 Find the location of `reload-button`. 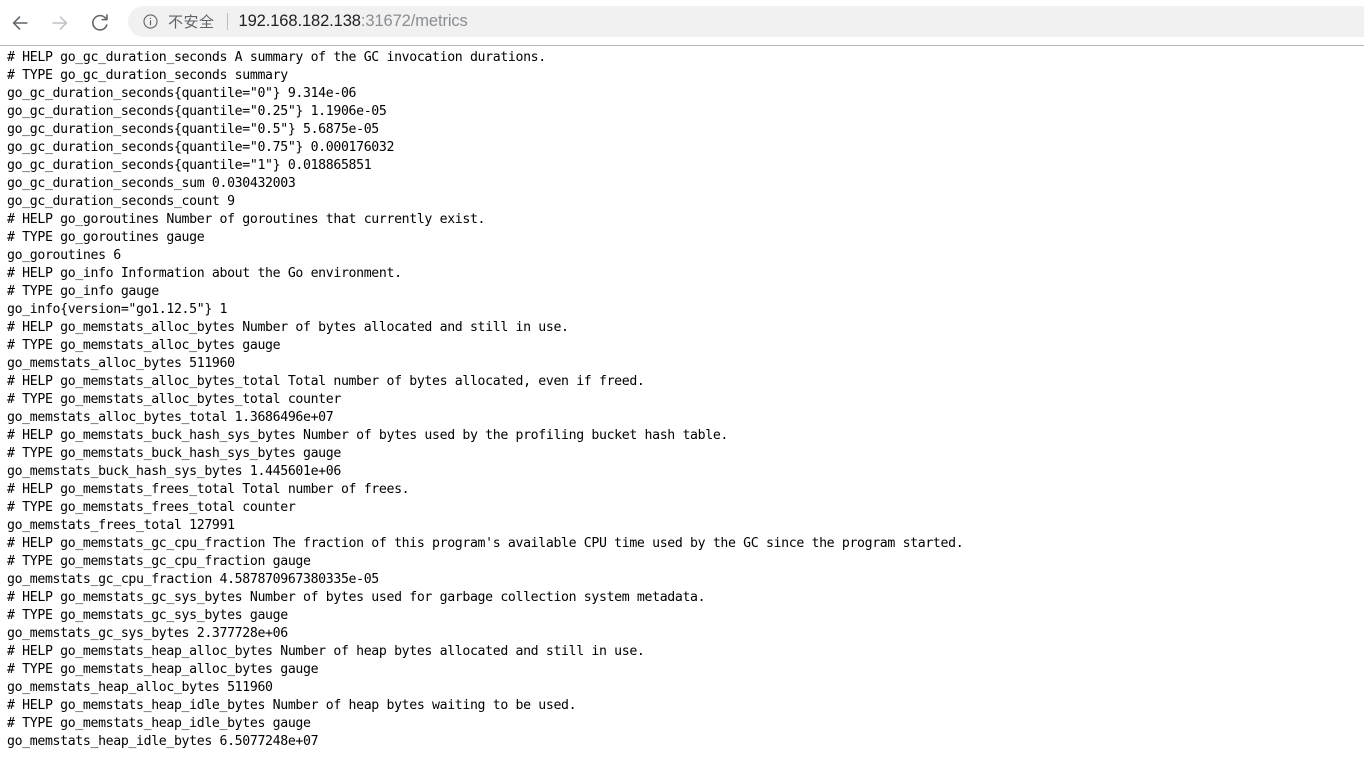

reload-button is located at coordinates (100, 23).